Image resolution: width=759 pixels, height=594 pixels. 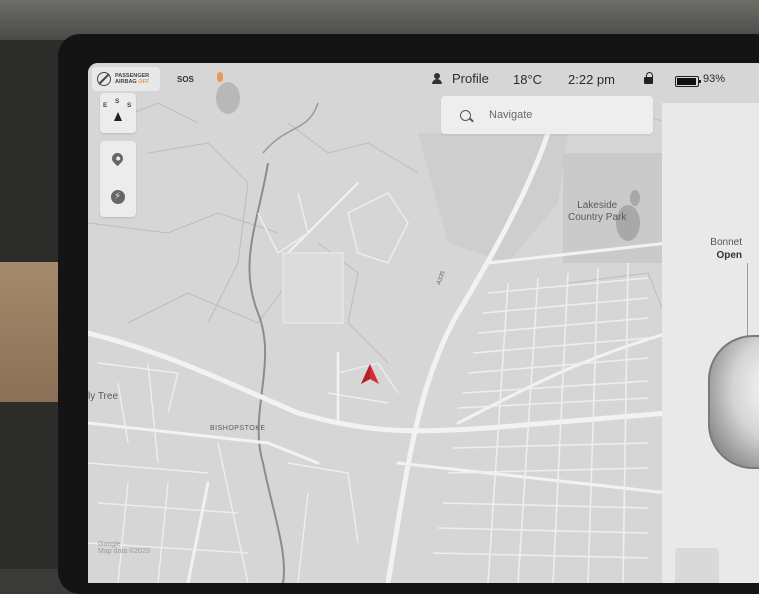 What do you see at coordinates (109, 544) in the screenshot?
I see `attribution-google: Google` at bounding box center [109, 544].